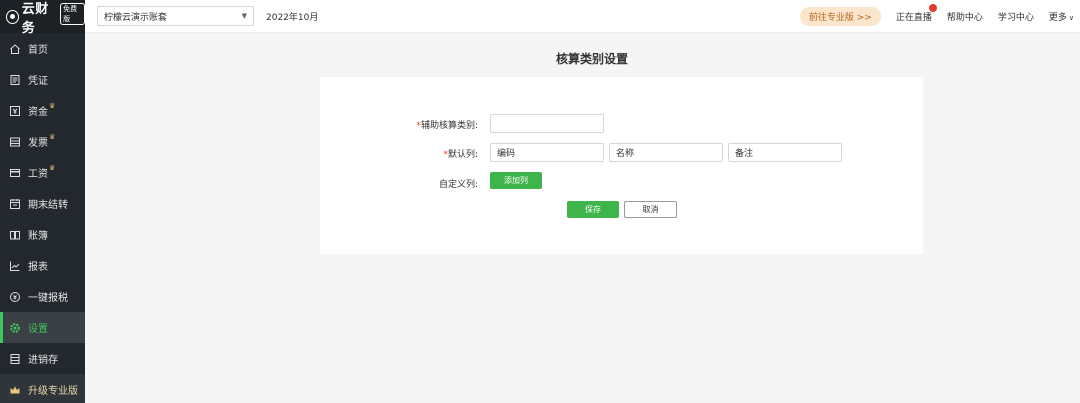  Describe the element at coordinates (175, 16) in the screenshot. I see `account-set-select: 柠檬云演示账套 ▼` at that location.